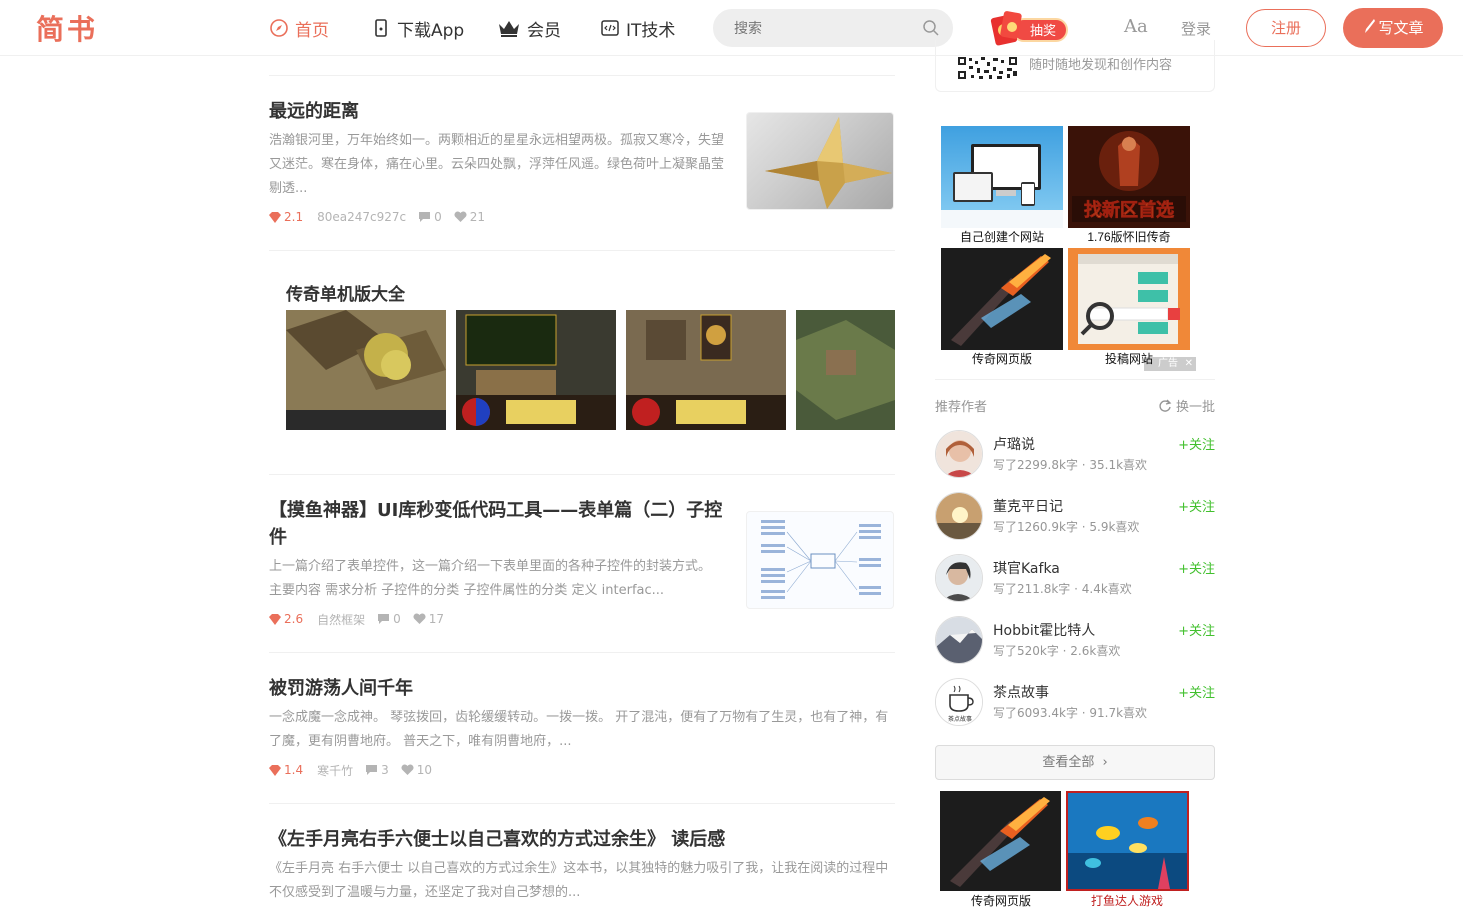 This screenshot has width=1463, height=909. I want to click on refresh-button: 换一批, so click(1186, 405).